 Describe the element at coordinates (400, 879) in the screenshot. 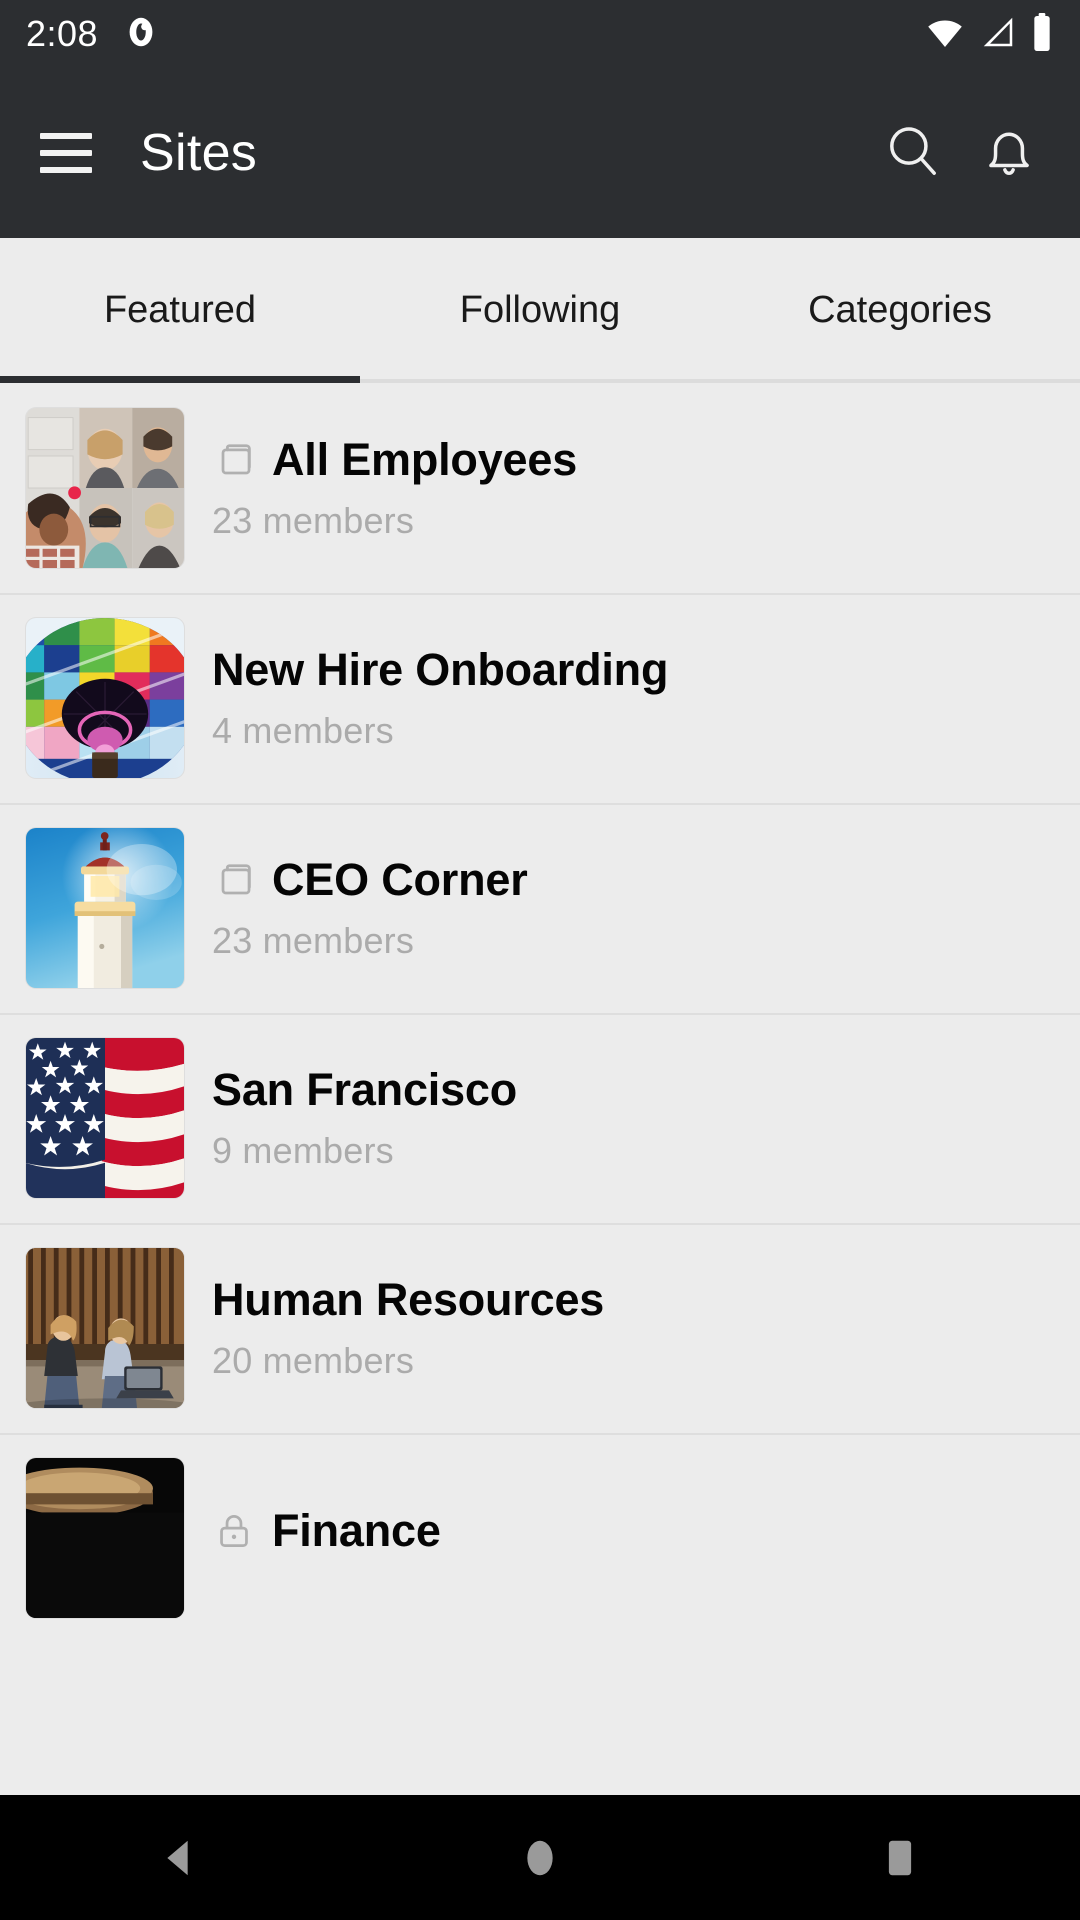

I see `site-title: CEO Corner` at that location.